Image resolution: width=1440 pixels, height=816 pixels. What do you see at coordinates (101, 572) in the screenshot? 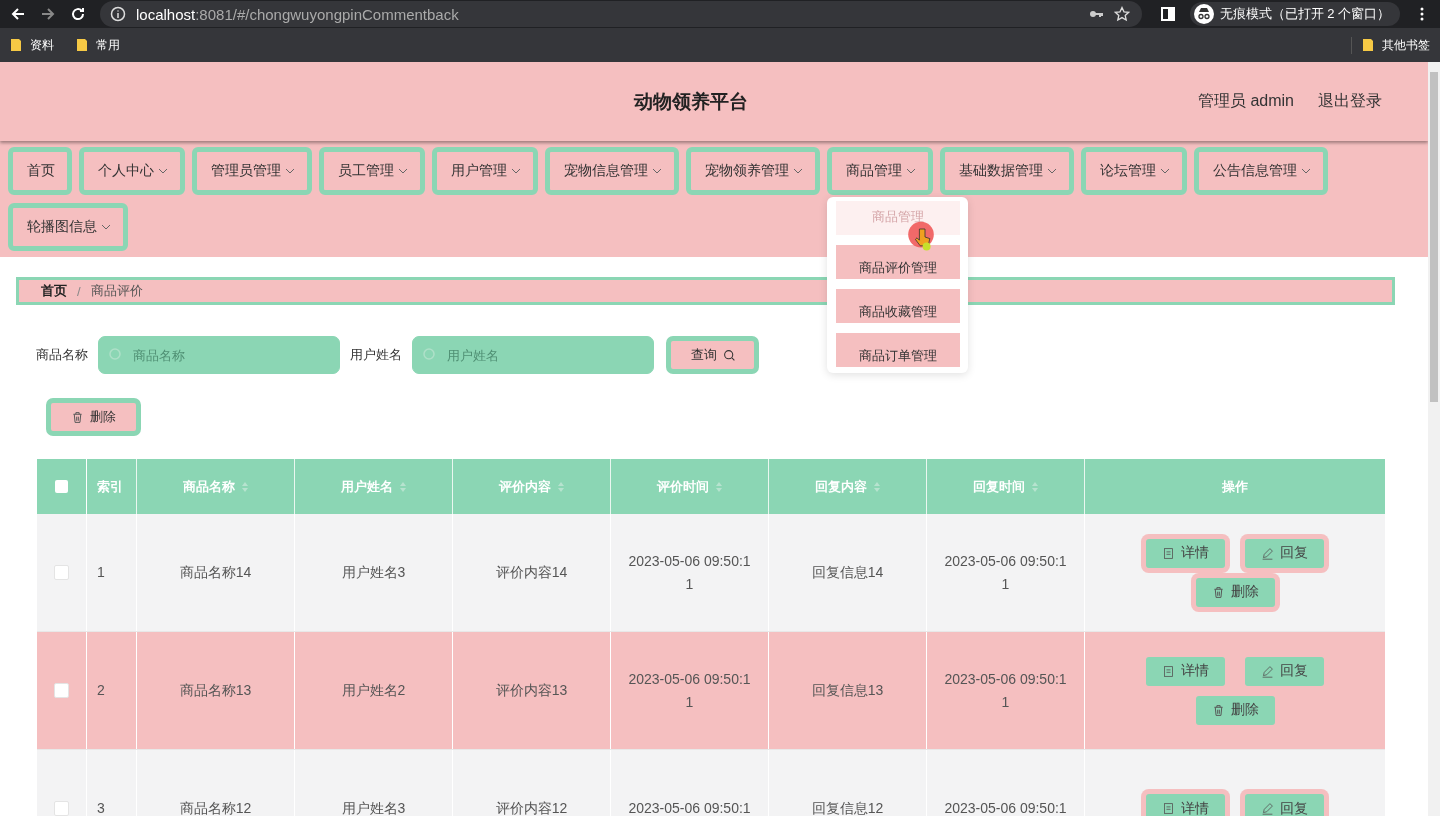
I see `table-cell-text: 1` at bounding box center [101, 572].